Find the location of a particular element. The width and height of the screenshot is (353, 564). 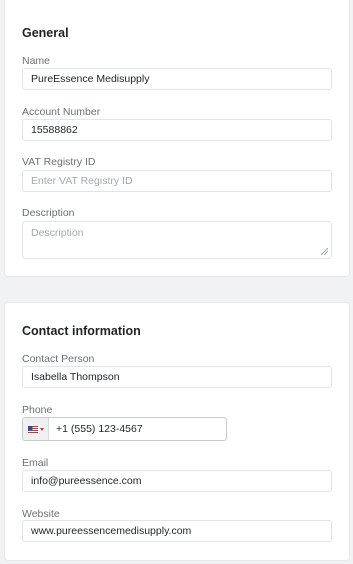

account-number-field: 15588862 is located at coordinates (177, 130).